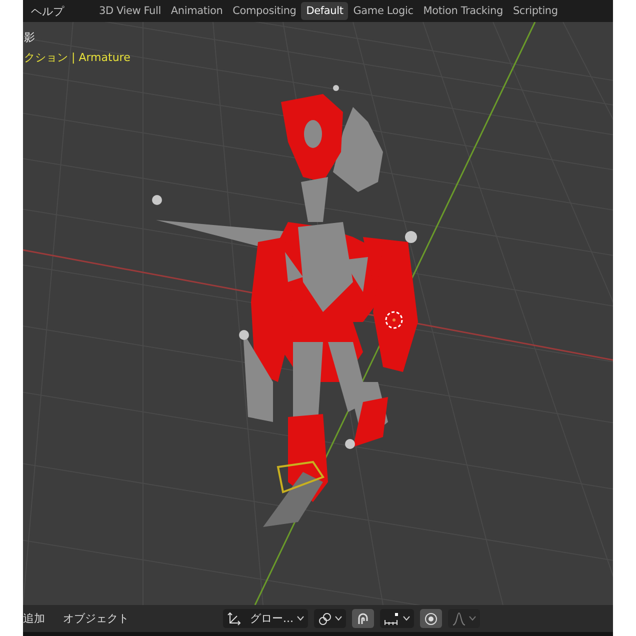  What do you see at coordinates (197, 11) in the screenshot?
I see `workspace-tab: Animation` at bounding box center [197, 11].